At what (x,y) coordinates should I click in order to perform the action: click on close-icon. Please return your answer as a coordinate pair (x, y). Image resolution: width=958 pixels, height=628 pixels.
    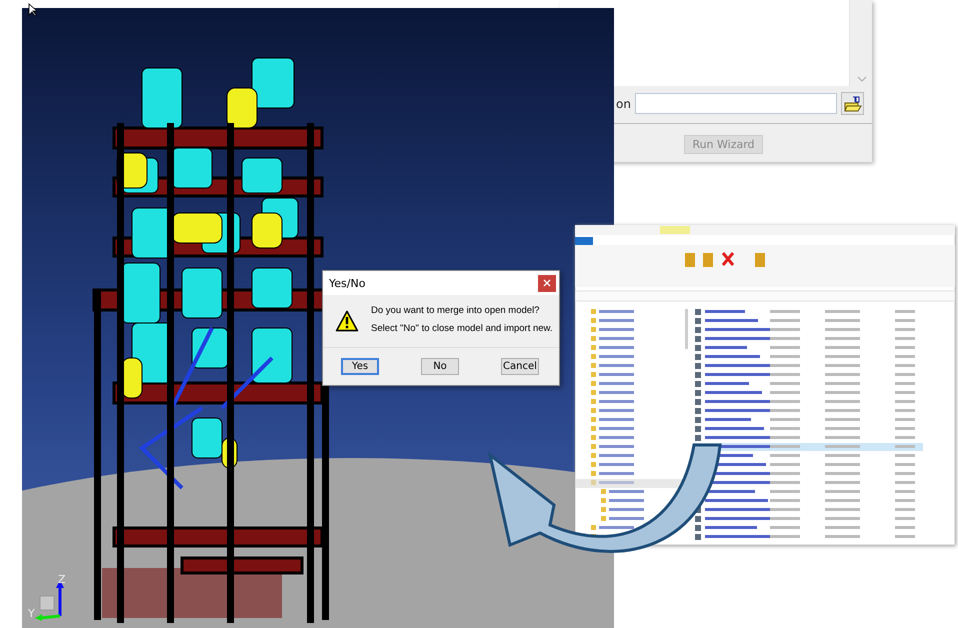
    Looking at the image, I should click on (547, 283).